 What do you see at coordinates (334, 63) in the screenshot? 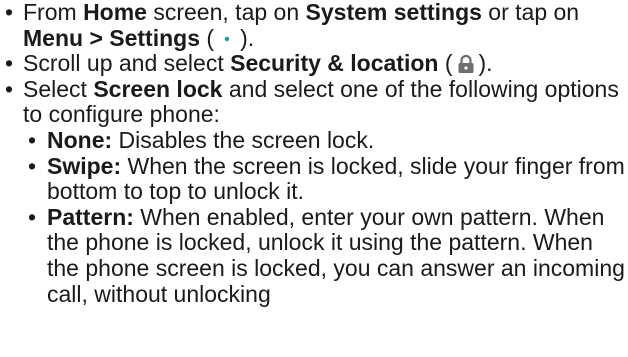
I see `security-location-term: Security & location` at bounding box center [334, 63].